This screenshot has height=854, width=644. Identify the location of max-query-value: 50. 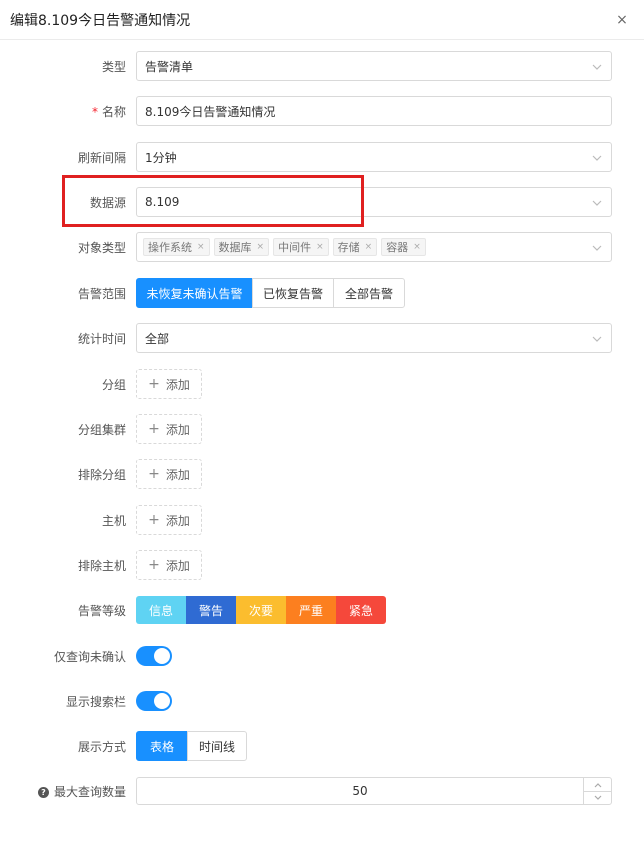
(360, 791).